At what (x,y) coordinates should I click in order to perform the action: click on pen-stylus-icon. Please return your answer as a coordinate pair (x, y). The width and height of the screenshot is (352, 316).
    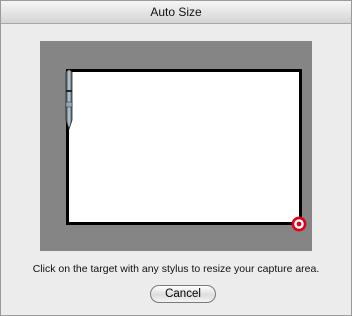
    Looking at the image, I should click on (69, 99).